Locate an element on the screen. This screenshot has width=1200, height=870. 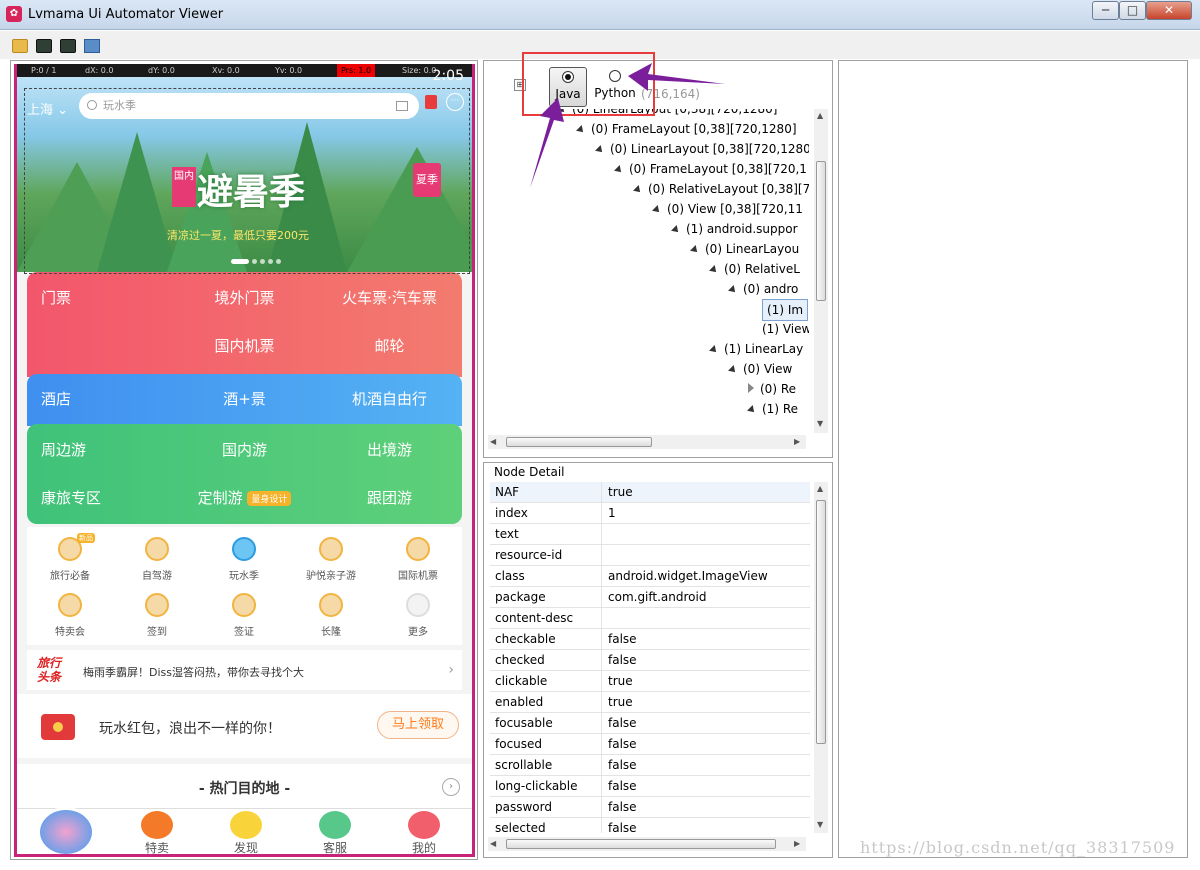
travel-essentials-item: 旅行必备 新品 is located at coordinates (70, 557).